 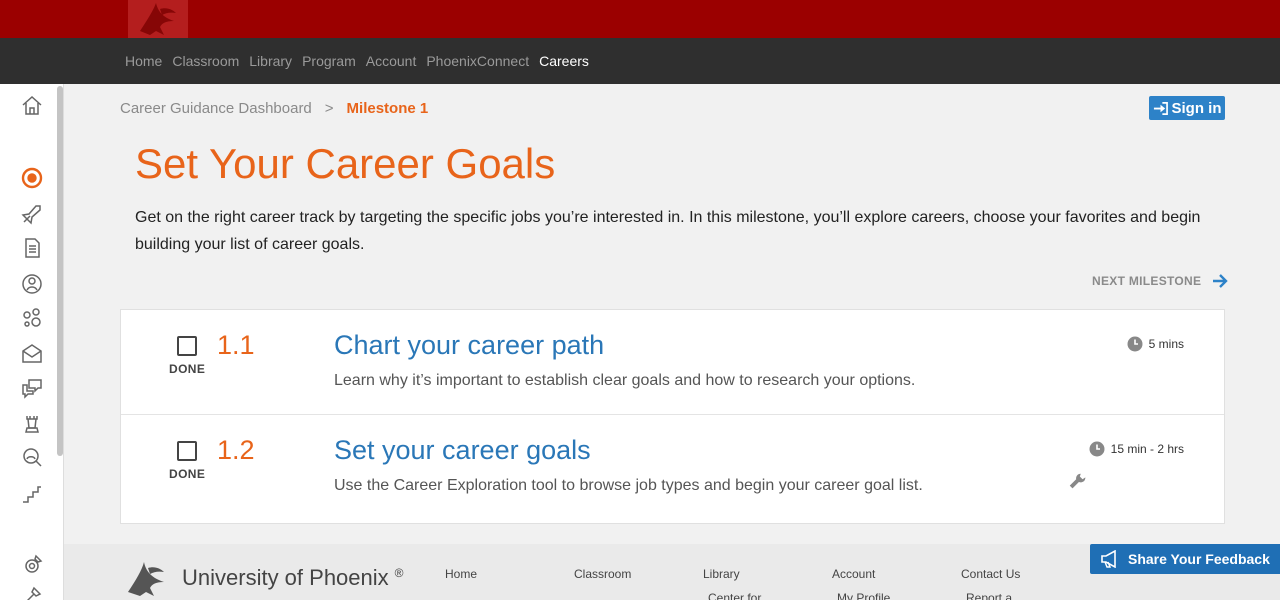 What do you see at coordinates (721, 574) in the screenshot?
I see `footer-link-library: Library` at bounding box center [721, 574].